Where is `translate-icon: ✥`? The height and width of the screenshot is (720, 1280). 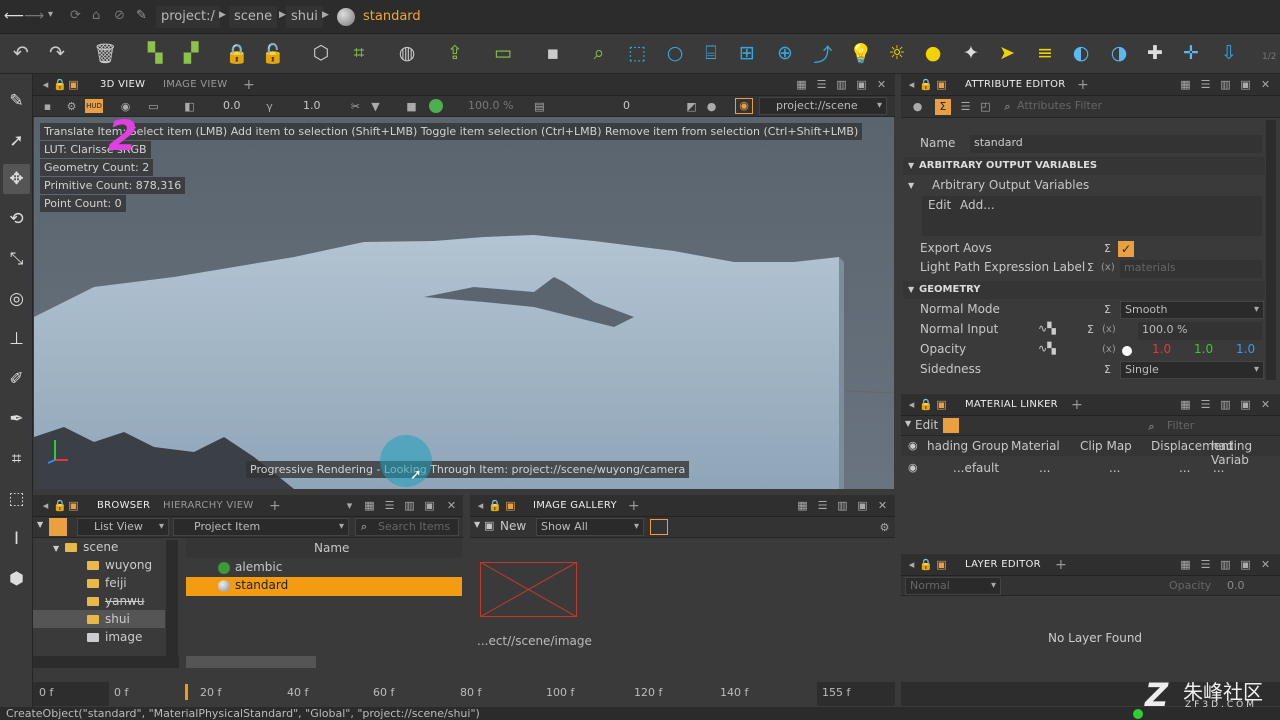
translate-icon: ✥ is located at coordinates (16, 179).